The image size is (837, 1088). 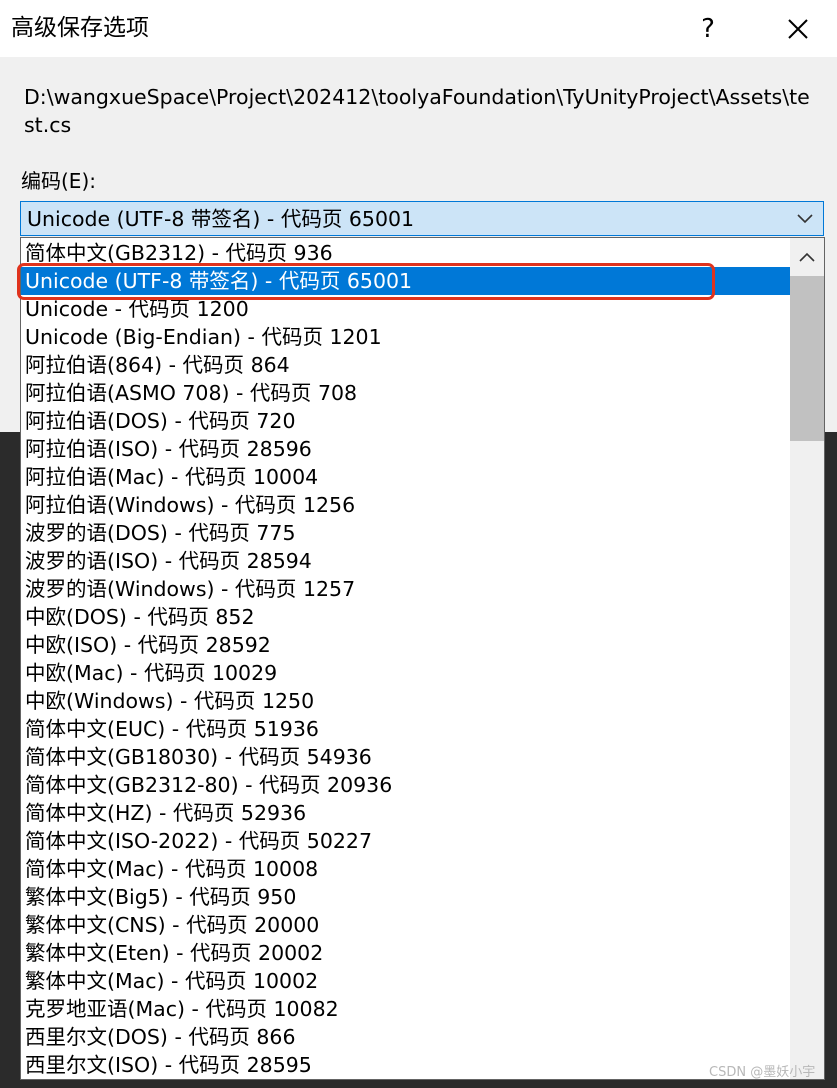 I want to click on encoding-option: 中欧(ISO) - 代码页 28592, so click(x=405, y=645).